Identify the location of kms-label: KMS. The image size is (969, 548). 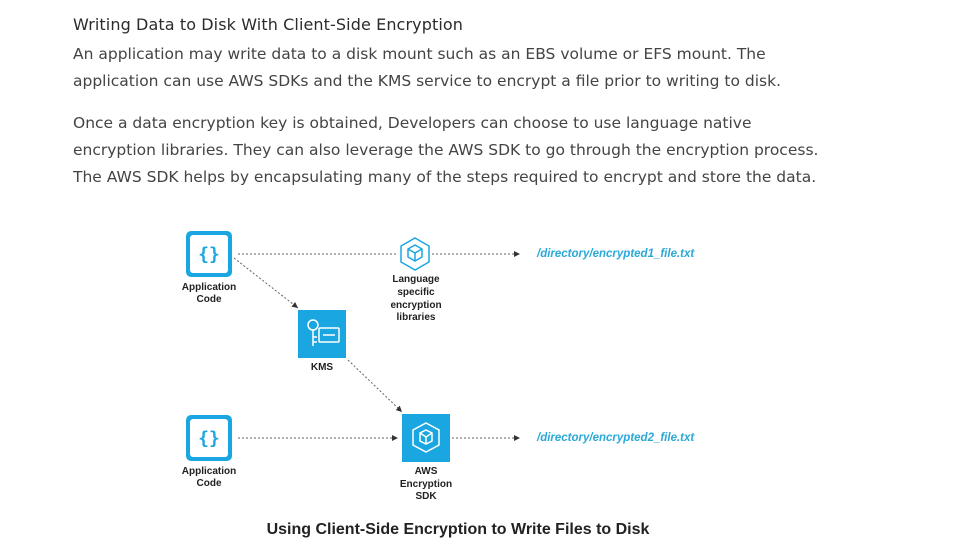
(322, 367).